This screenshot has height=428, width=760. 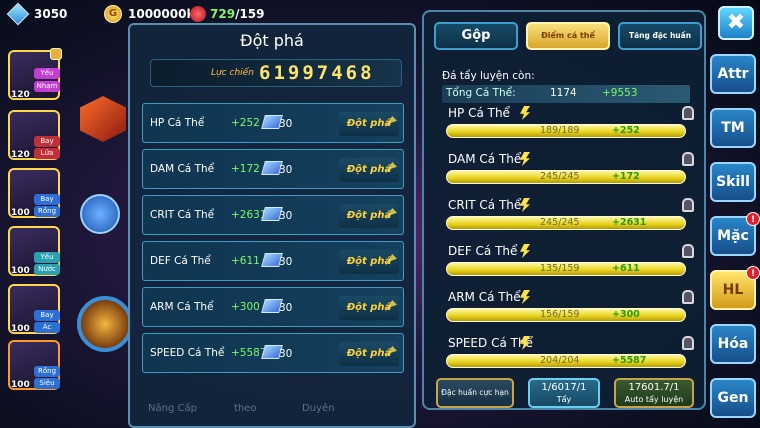 I want to click on wash-count: 1/6017/1, so click(x=564, y=387).